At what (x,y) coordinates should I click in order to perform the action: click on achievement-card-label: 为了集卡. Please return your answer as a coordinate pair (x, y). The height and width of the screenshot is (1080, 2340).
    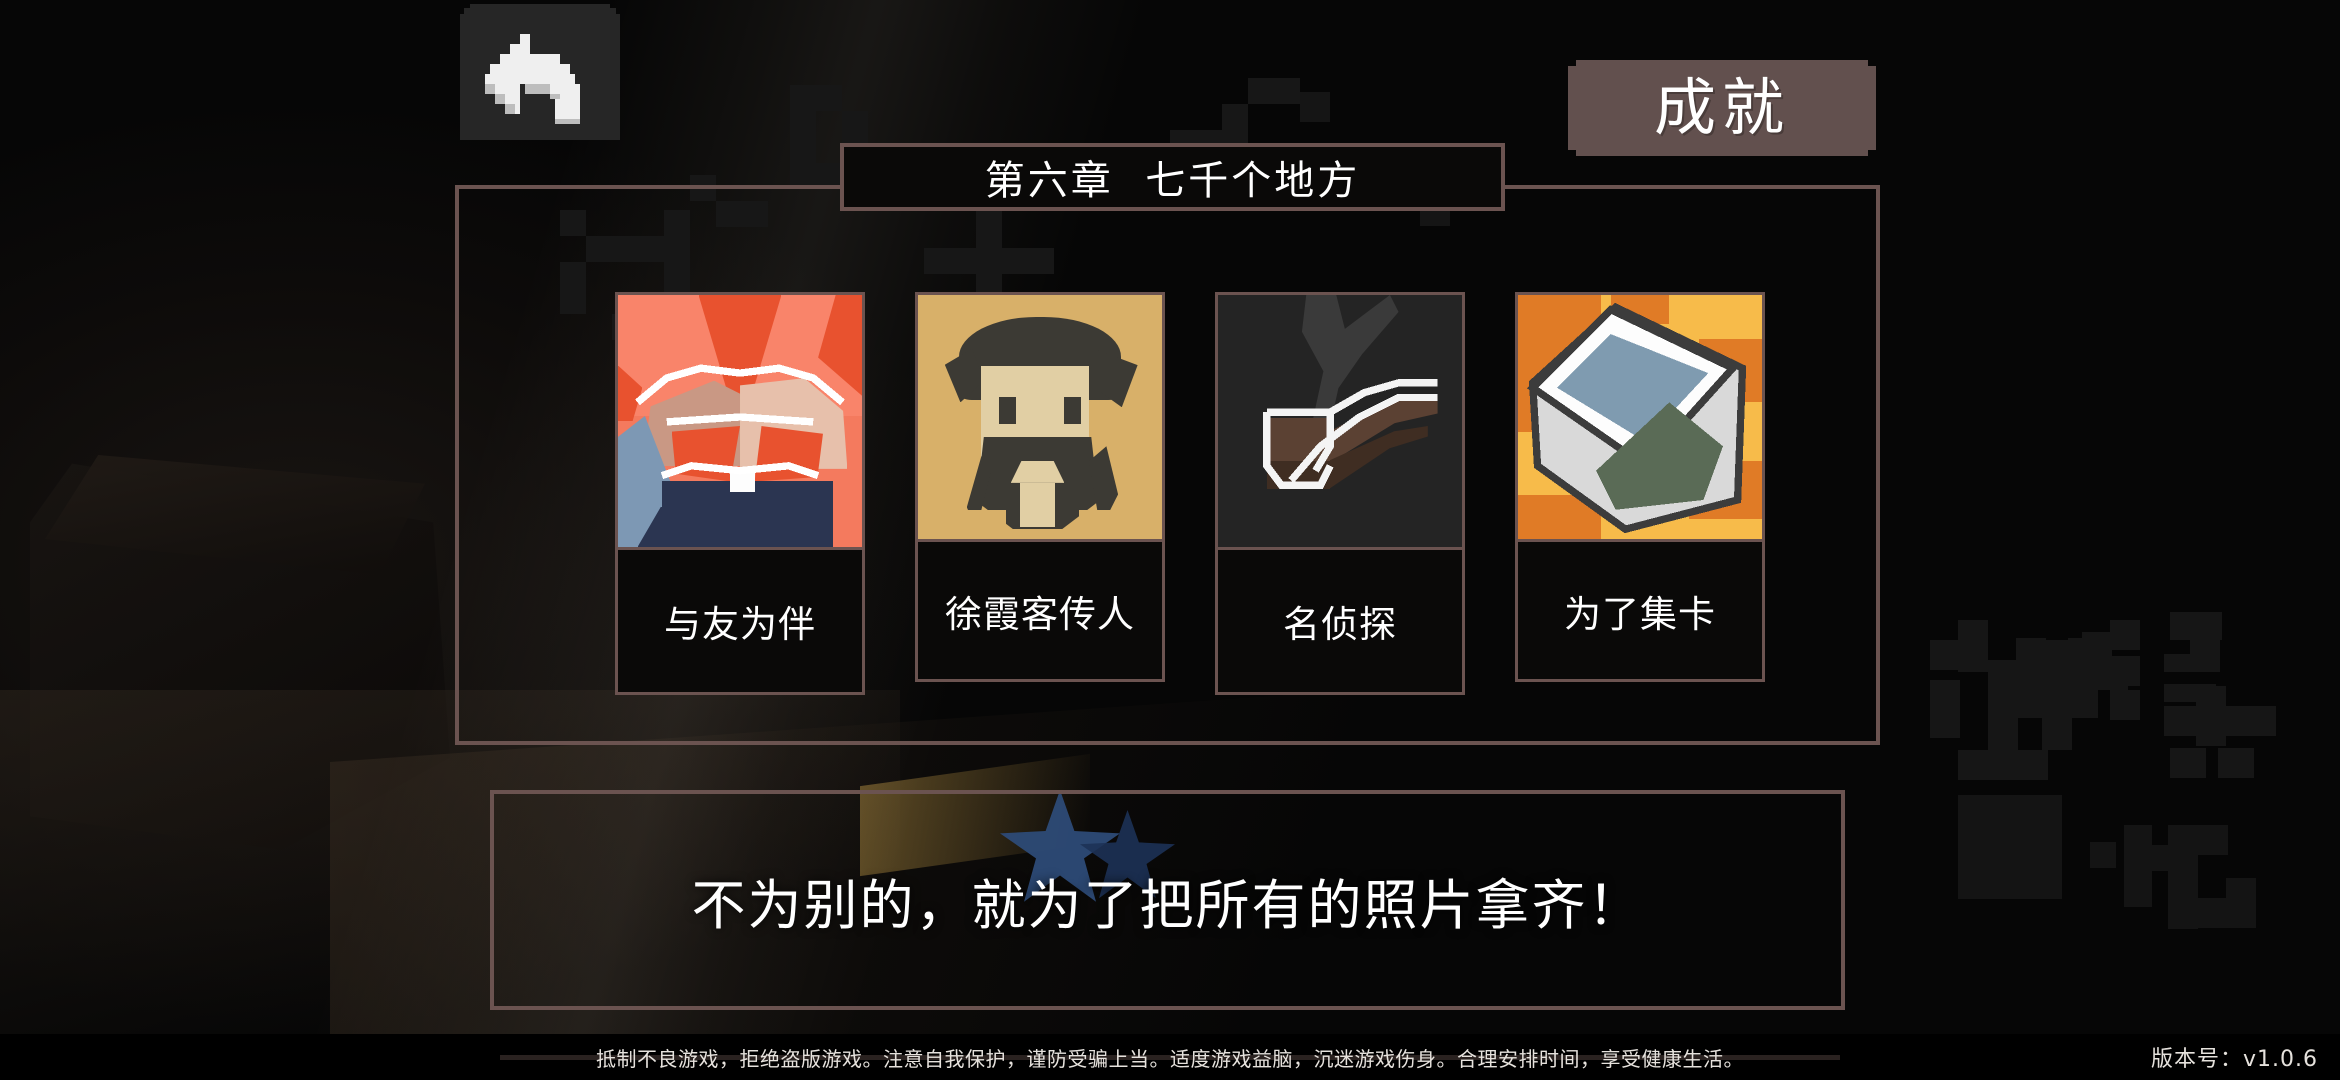
    Looking at the image, I should click on (1640, 614).